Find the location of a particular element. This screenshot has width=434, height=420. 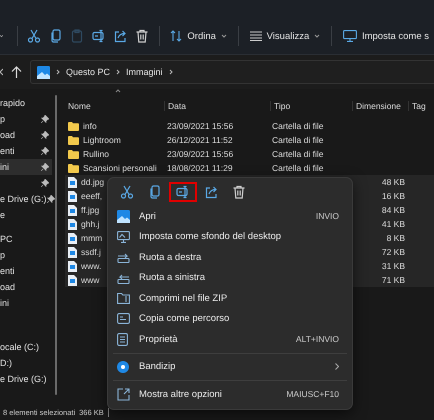

rotate-left-icon is located at coordinates (123, 278).